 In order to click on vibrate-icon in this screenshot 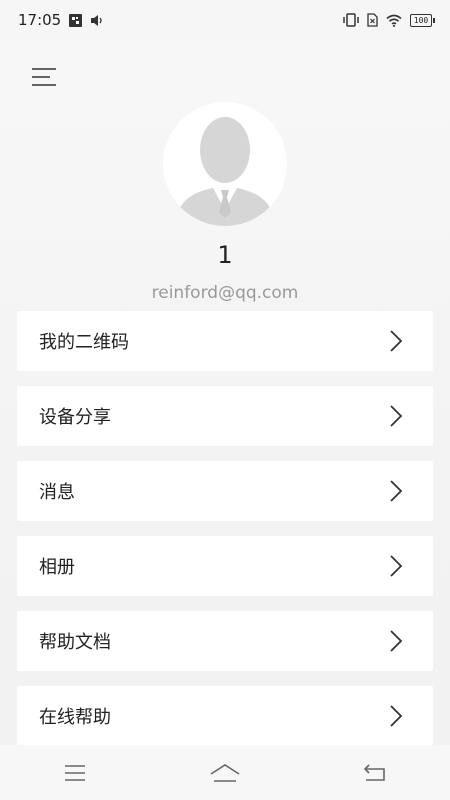, I will do `click(351, 20)`.